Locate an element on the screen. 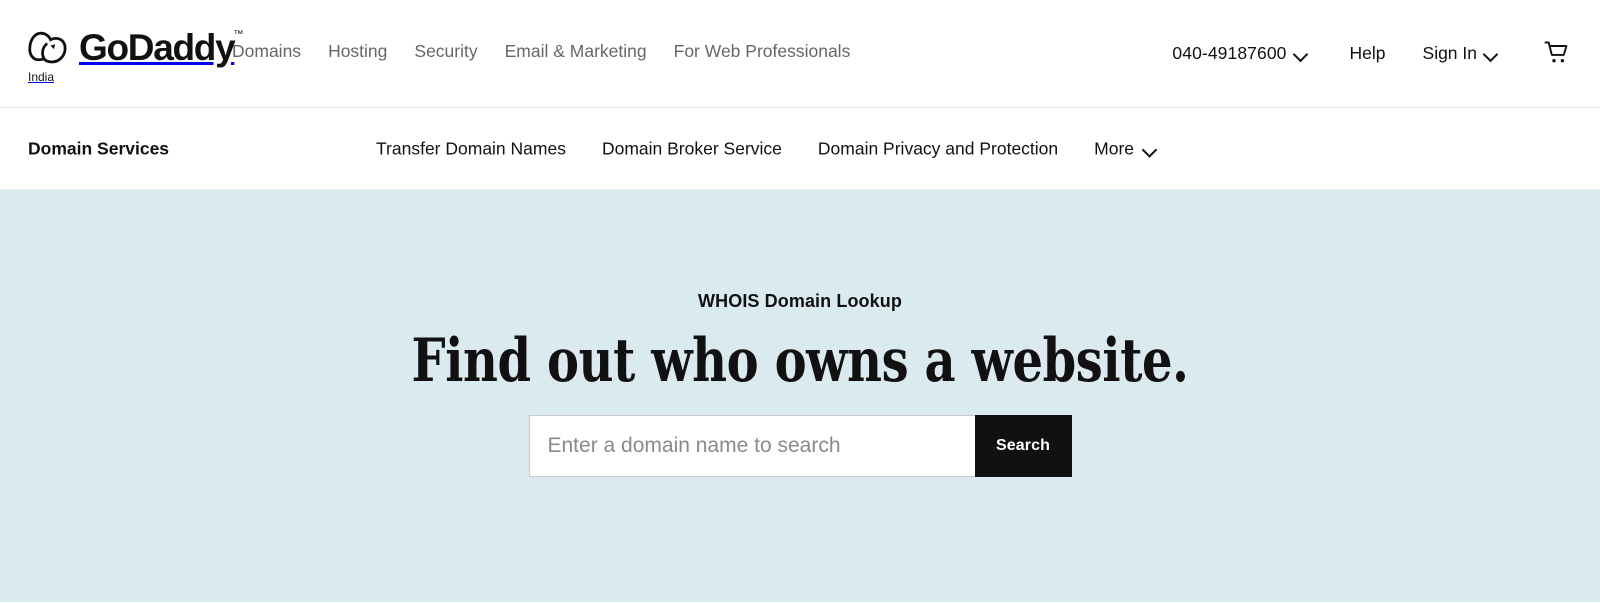 The height and width of the screenshot is (603, 1600). hero-eyebrow: WHOIS Domain Lookup is located at coordinates (800, 301).